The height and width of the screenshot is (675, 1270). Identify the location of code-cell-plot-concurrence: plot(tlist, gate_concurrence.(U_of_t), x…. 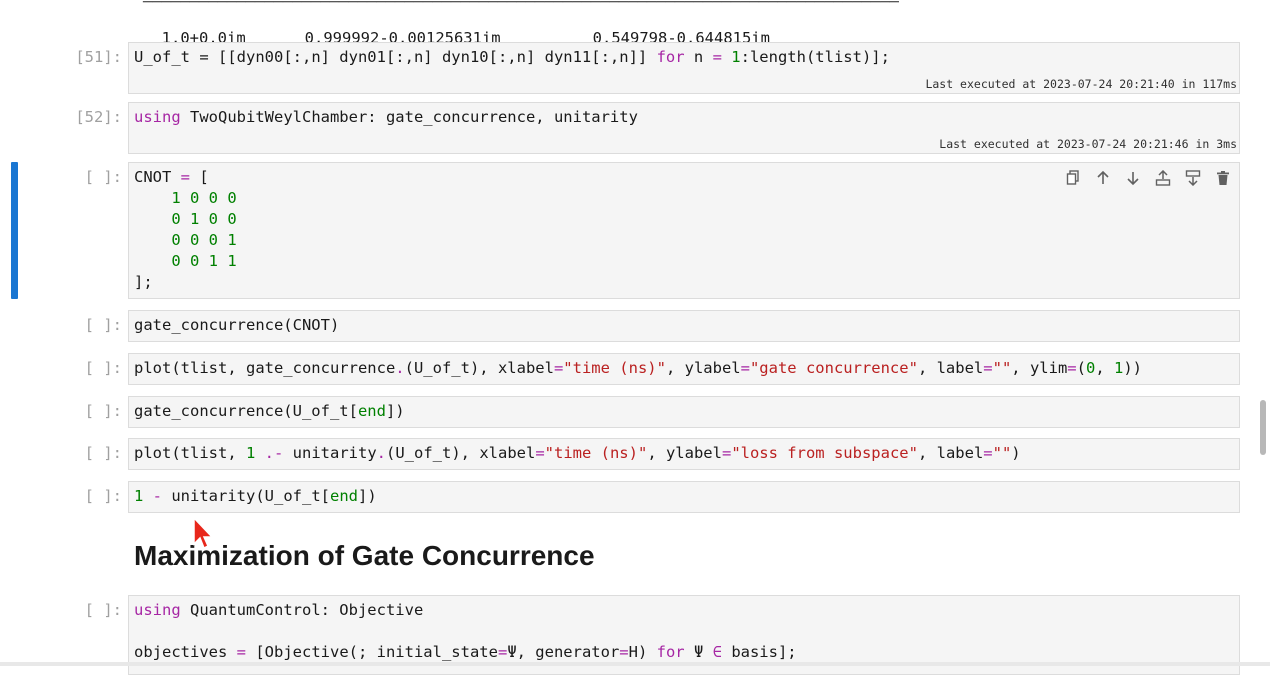
(684, 369).